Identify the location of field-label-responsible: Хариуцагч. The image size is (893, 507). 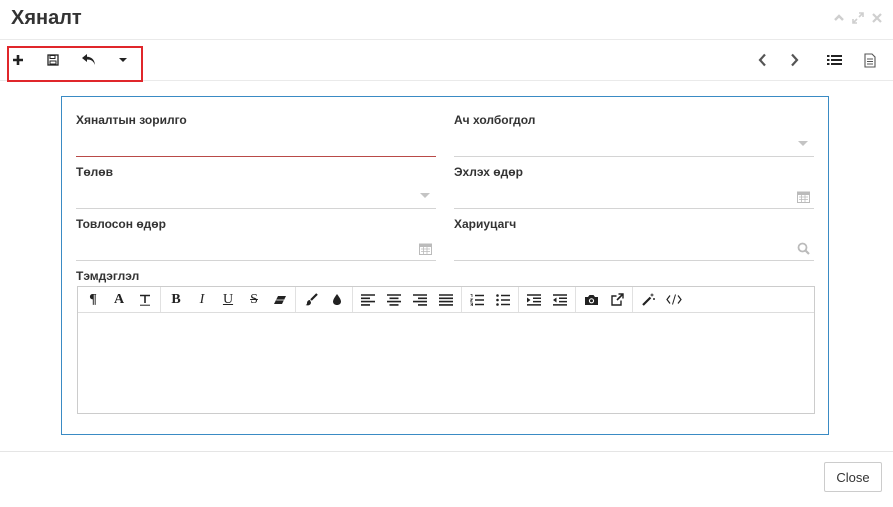
(485, 224).